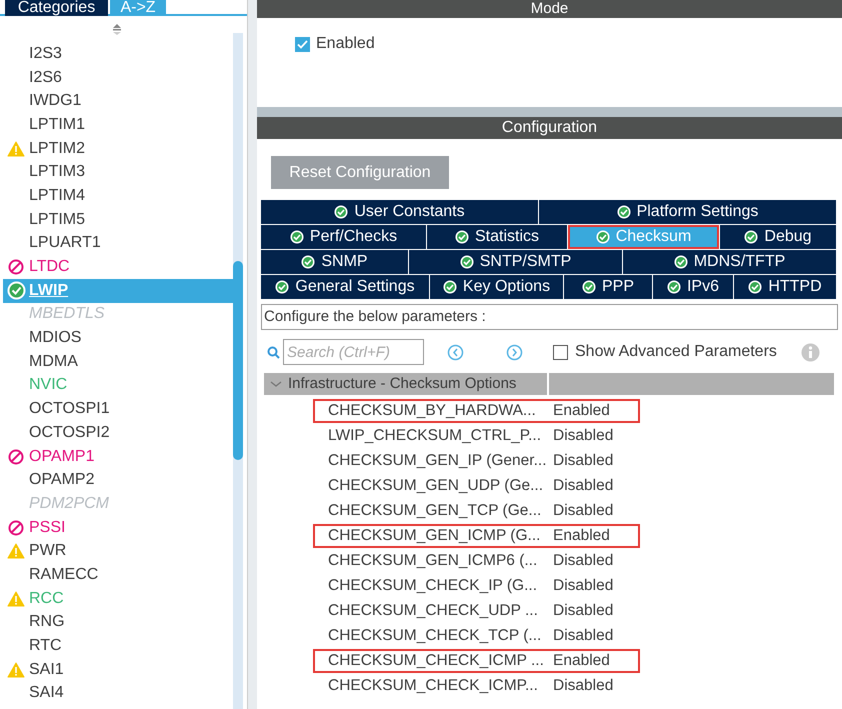 This screenshot has height=709, width=842. What do you see at coordinates (729, 262) in the screenshot?
I see `config-tab: MDNS/TFTP` at bounding box center [729, 262].